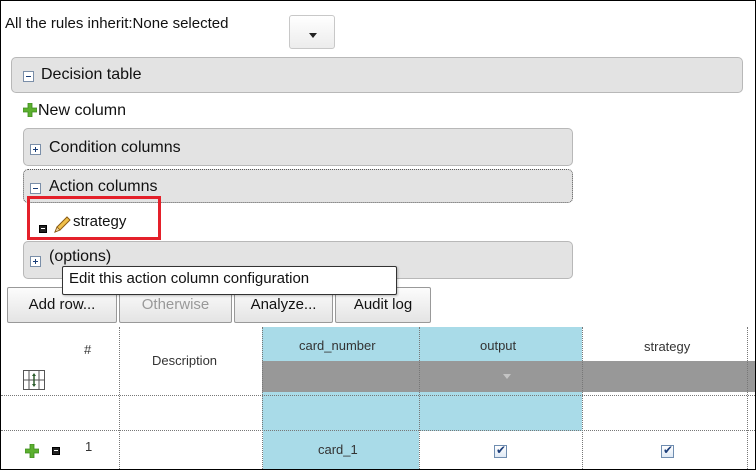 Image resolution: width=756 pixels, height=470 pixels. Describe the element at coordinates (34, 380) in the screenshot. I see `column-order-icon` at that location.